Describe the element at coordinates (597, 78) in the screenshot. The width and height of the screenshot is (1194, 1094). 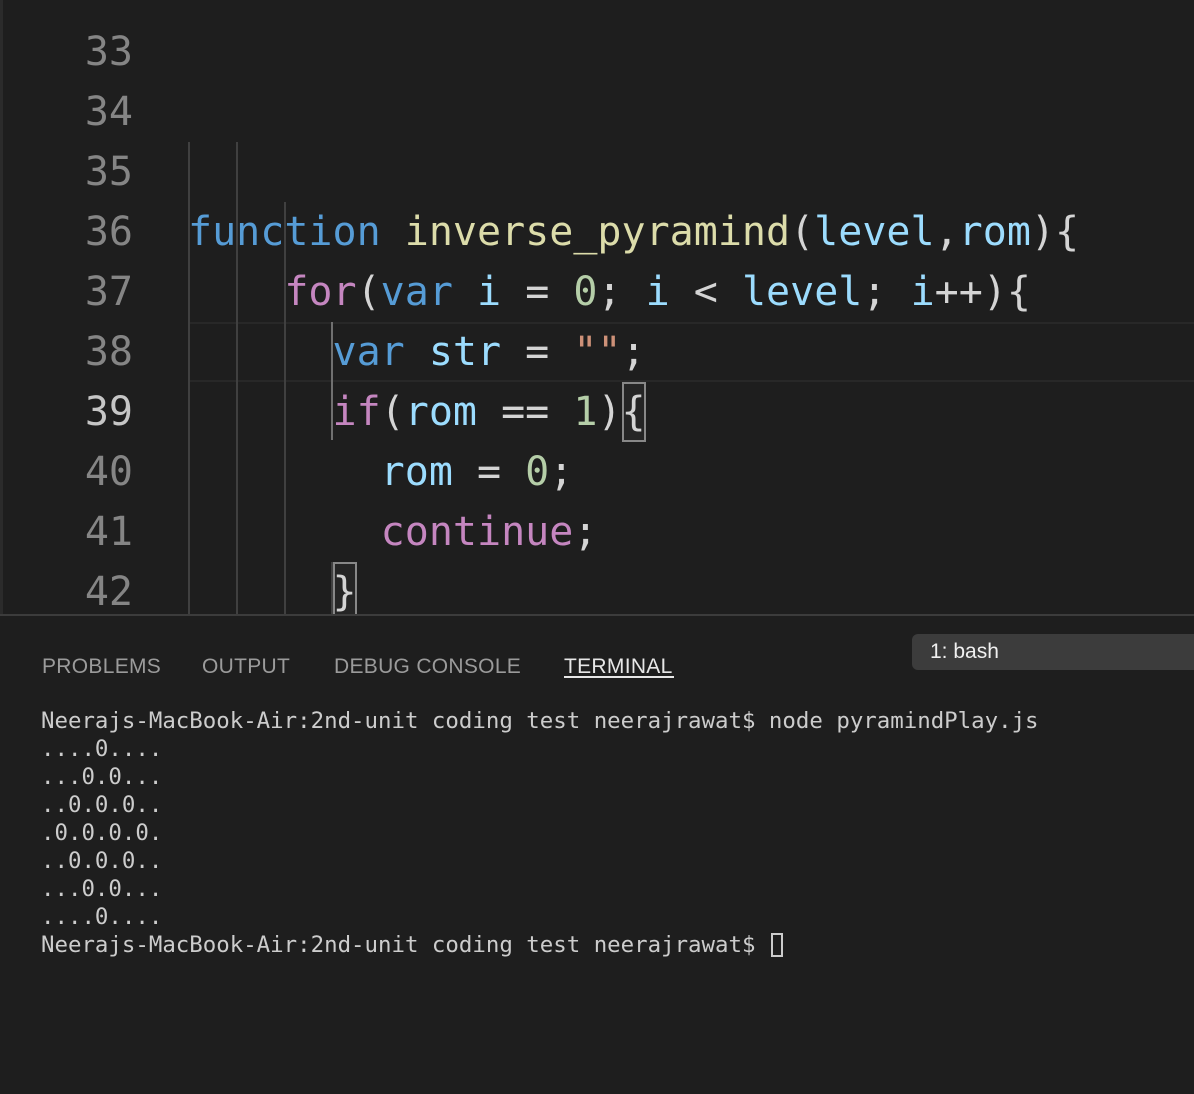
I see `code-line-34: 34` at that location.